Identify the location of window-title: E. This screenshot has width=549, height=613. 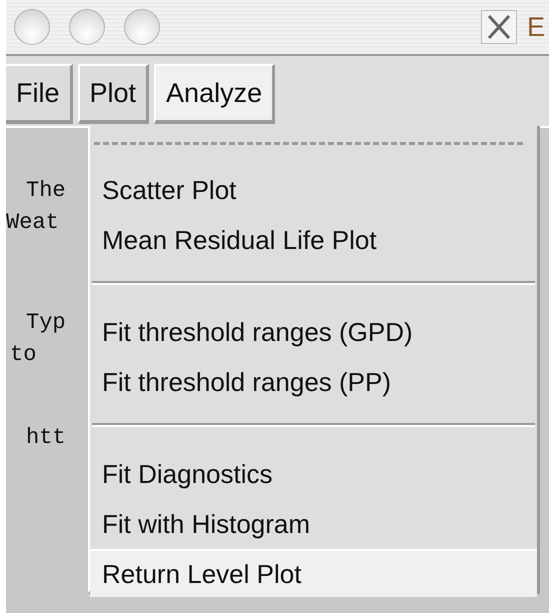
(535, 27).